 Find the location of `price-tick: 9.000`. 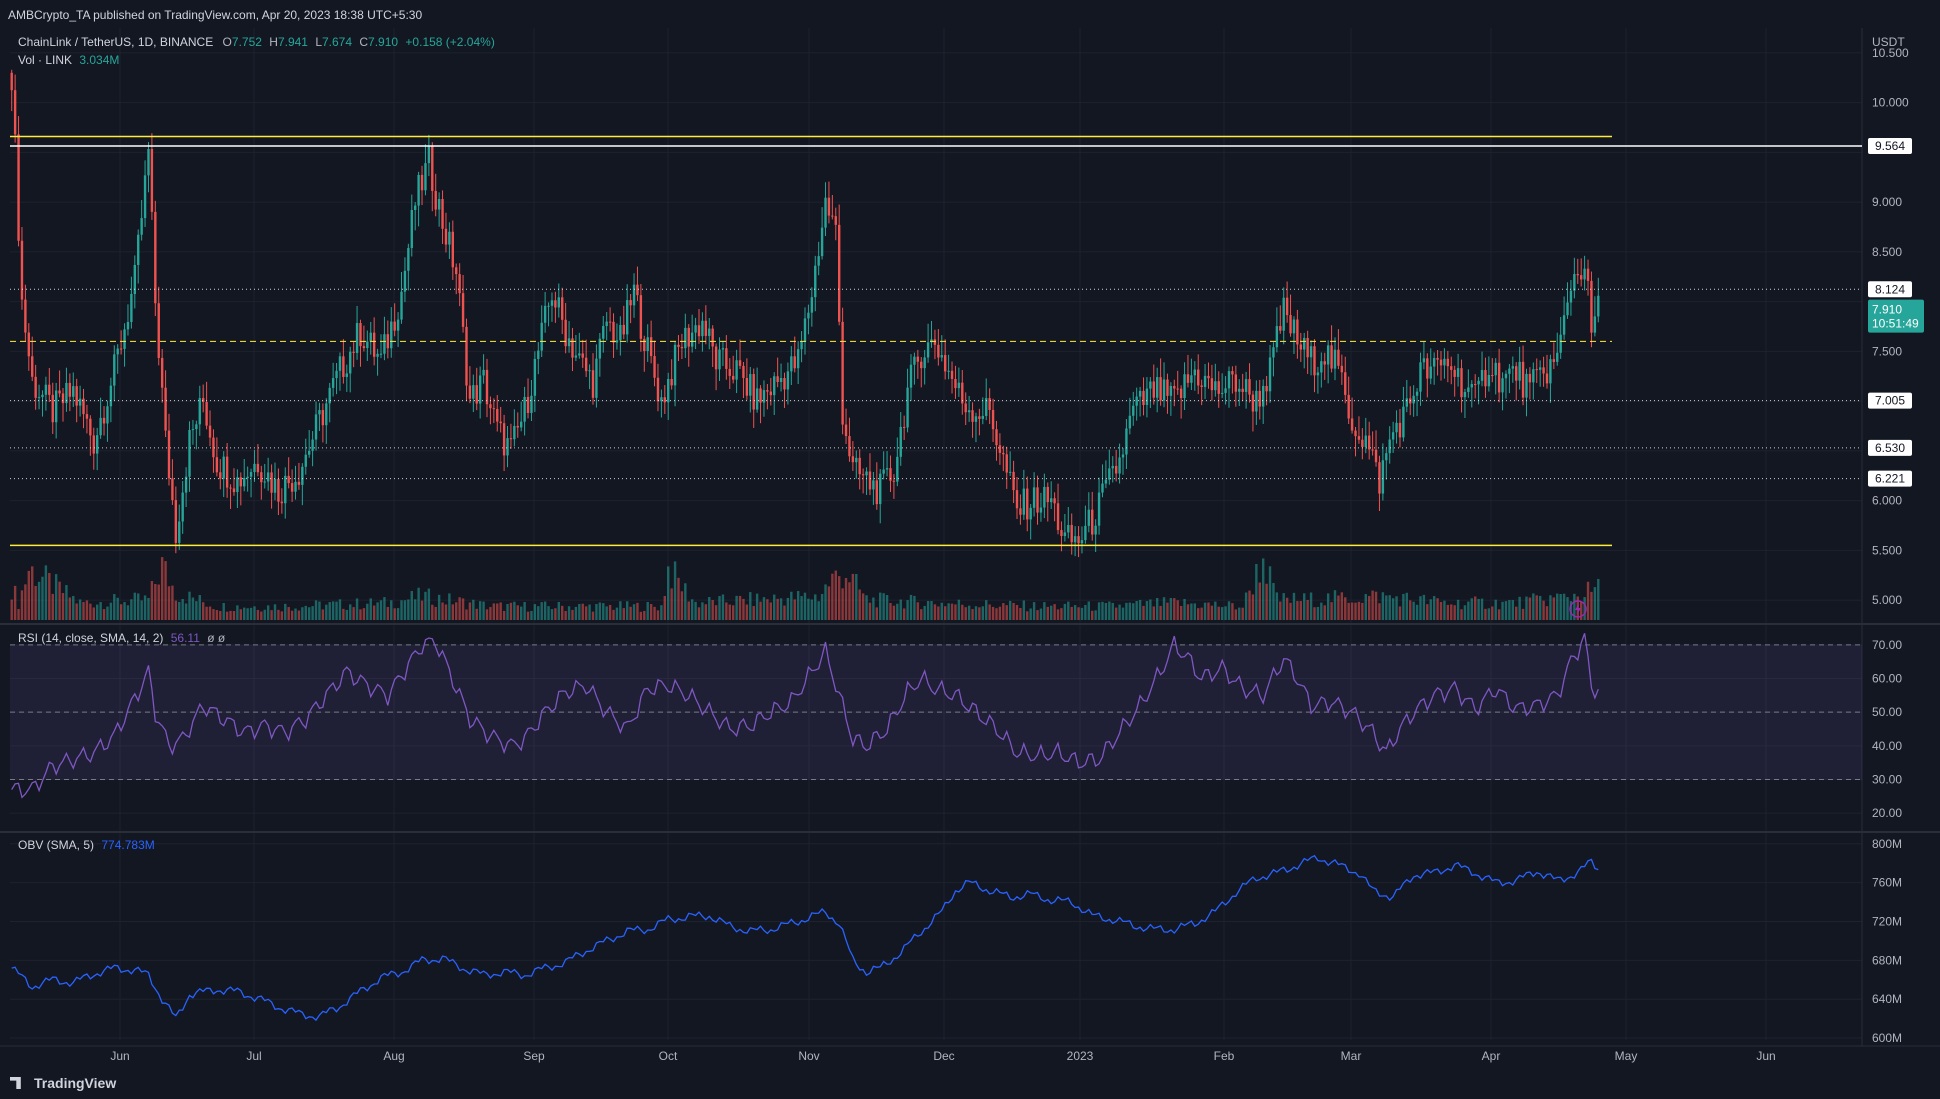

price-tick: 9.000 is located at coordinates (1887, 202).